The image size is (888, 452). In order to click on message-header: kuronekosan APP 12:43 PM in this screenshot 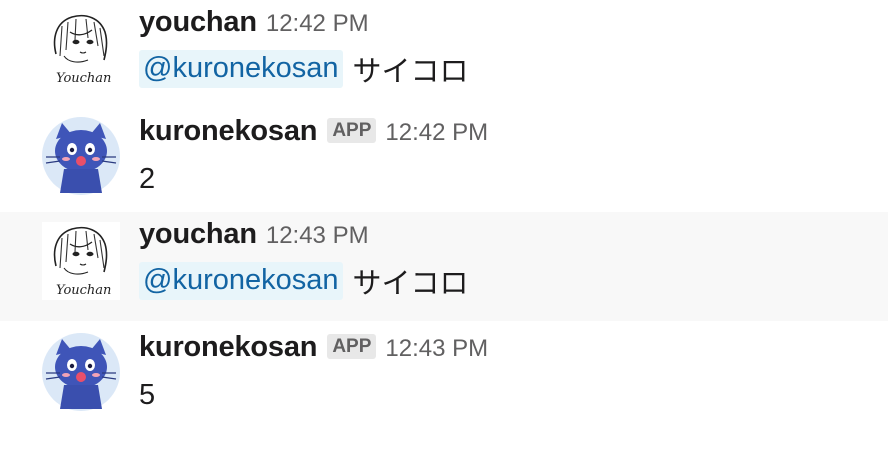, I will do `click(313, 350)`.